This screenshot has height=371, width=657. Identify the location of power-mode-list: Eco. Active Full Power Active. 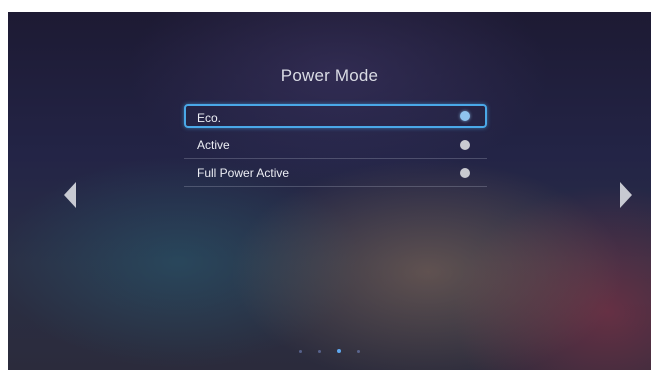
(335, 145).